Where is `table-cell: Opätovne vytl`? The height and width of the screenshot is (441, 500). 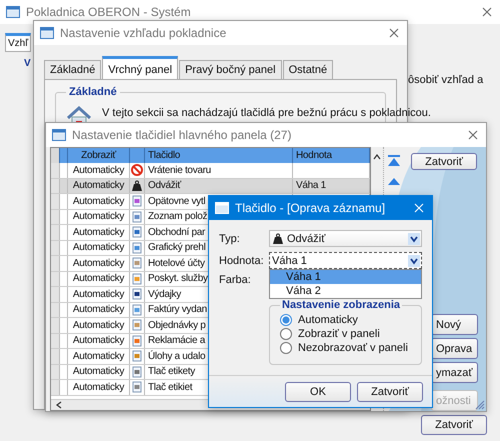
table-cell: Opätovne vytl is located at coordinates (177, 201).